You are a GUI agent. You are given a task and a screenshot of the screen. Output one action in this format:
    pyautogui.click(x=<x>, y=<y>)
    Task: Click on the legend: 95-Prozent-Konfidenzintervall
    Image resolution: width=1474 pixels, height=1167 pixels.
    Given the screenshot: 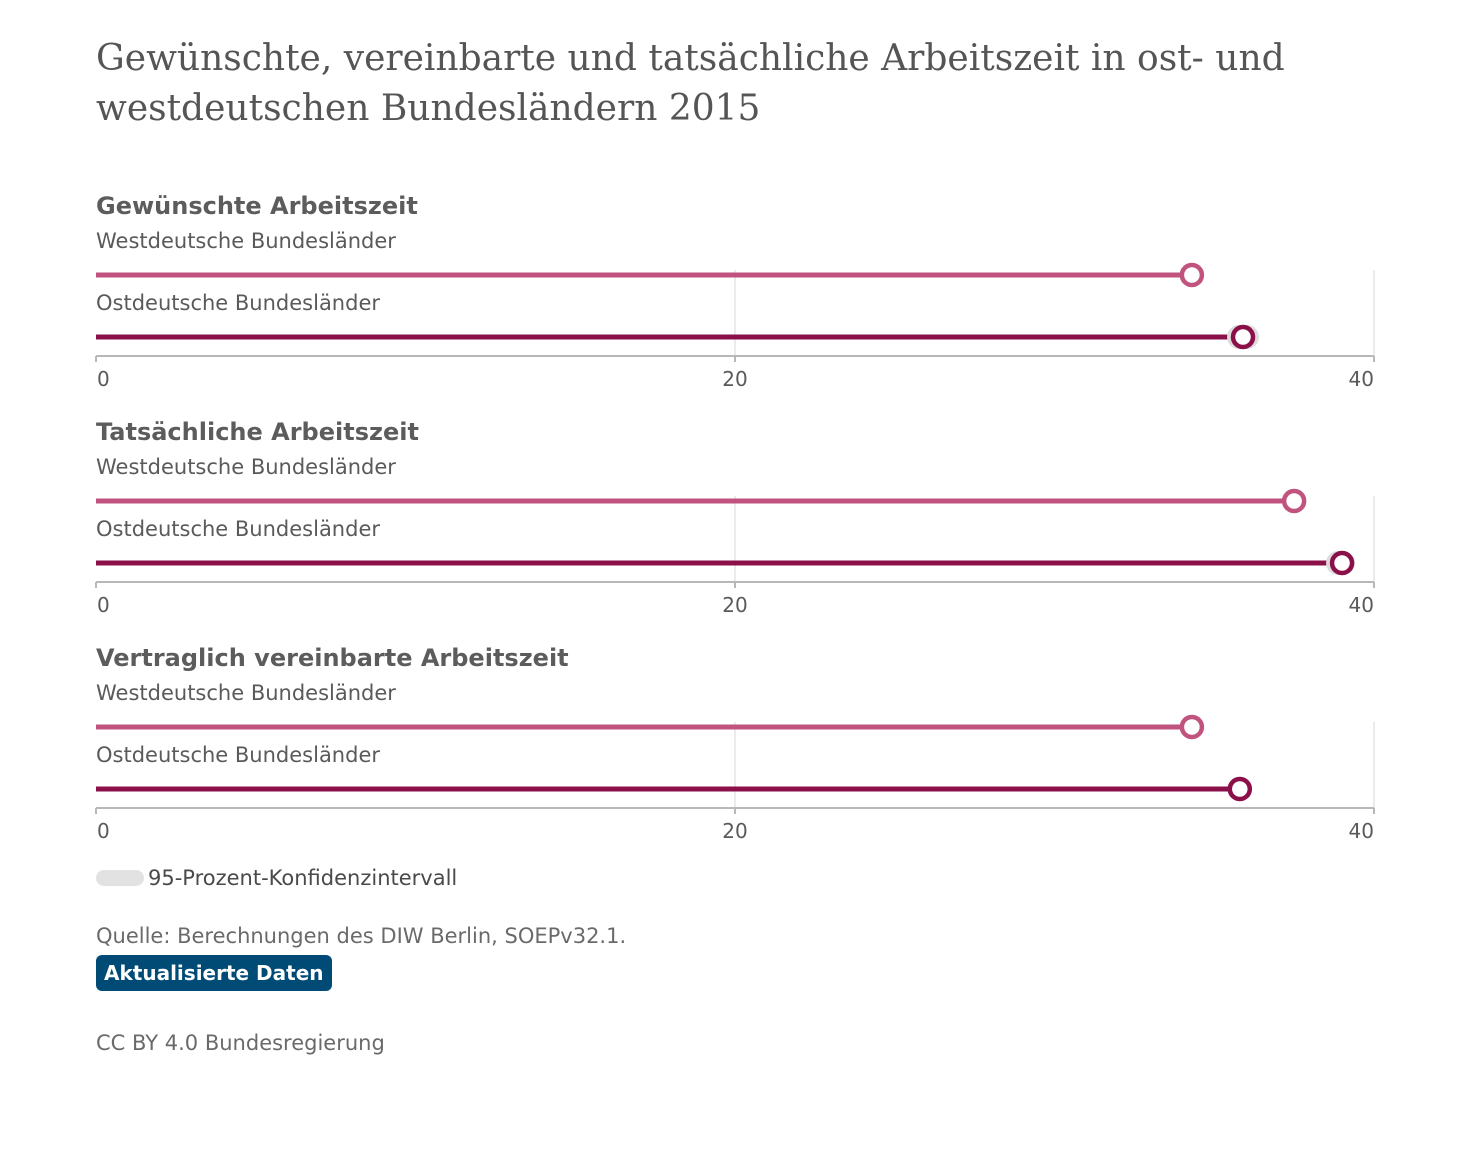 What is the action you would take?
    pyautogui.click(x=276, y=878)
    